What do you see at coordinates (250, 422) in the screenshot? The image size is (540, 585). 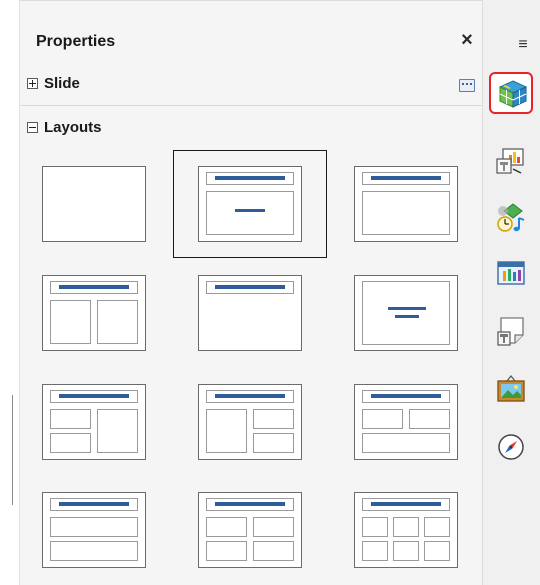 I see `layout-title-two-content-right` at bounding box center [250, 422].